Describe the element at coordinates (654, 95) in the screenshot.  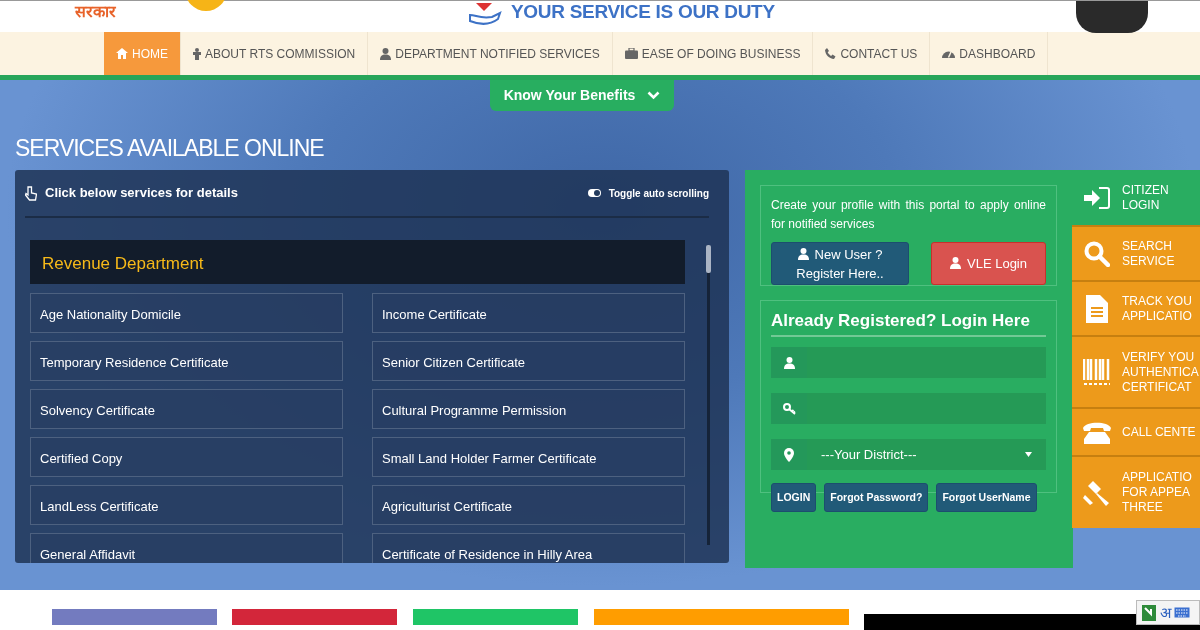
I see `chevron-down-icon` at that location.